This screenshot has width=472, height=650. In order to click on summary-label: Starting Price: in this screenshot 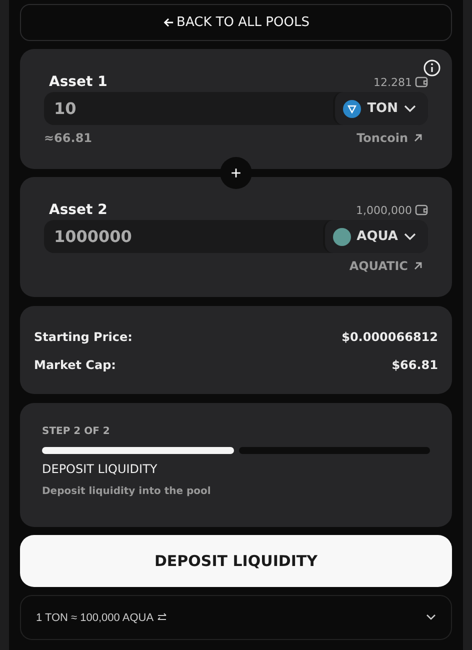, I will do `click(83, 337)`.